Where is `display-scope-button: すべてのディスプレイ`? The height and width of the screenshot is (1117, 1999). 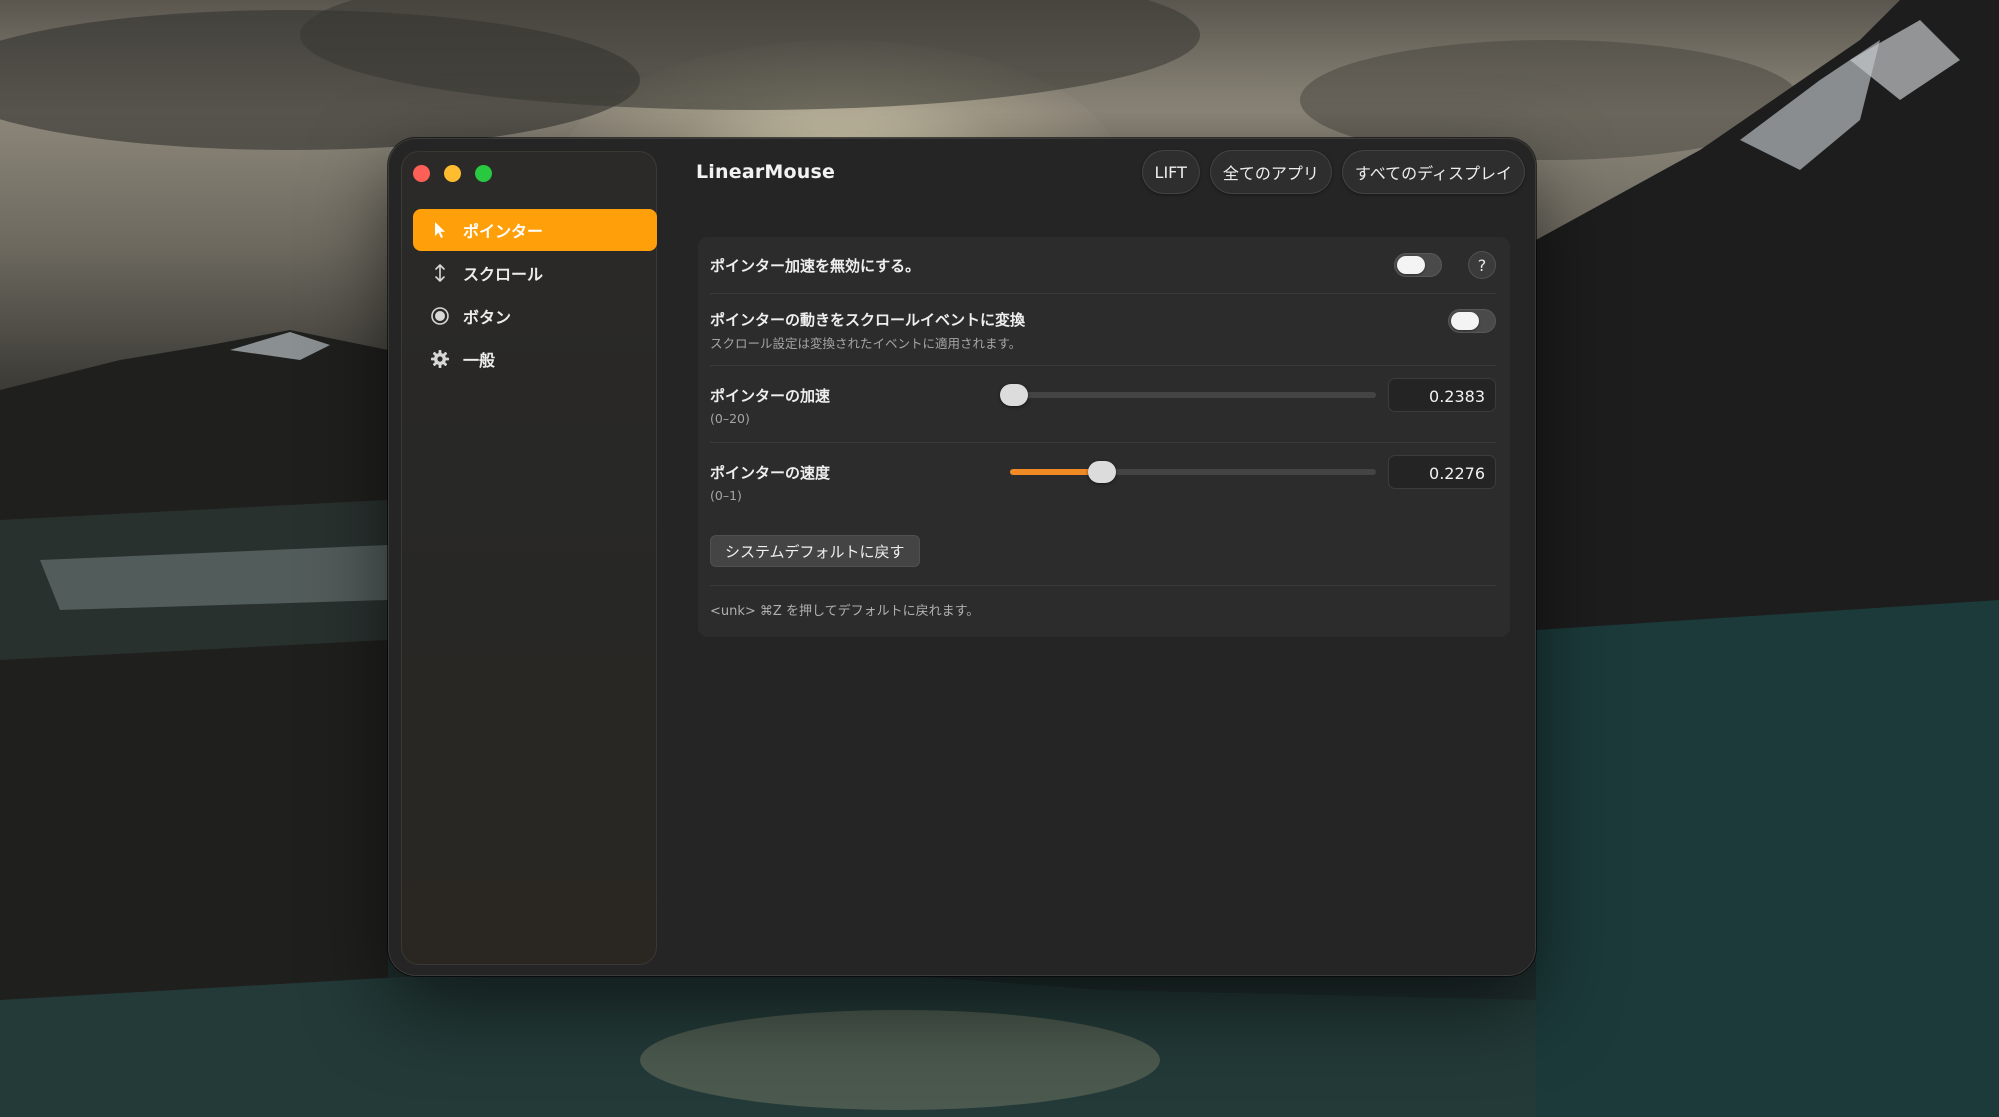
display-scope-button: すべてのディスプレイ is located at coordinates (1433, 172).